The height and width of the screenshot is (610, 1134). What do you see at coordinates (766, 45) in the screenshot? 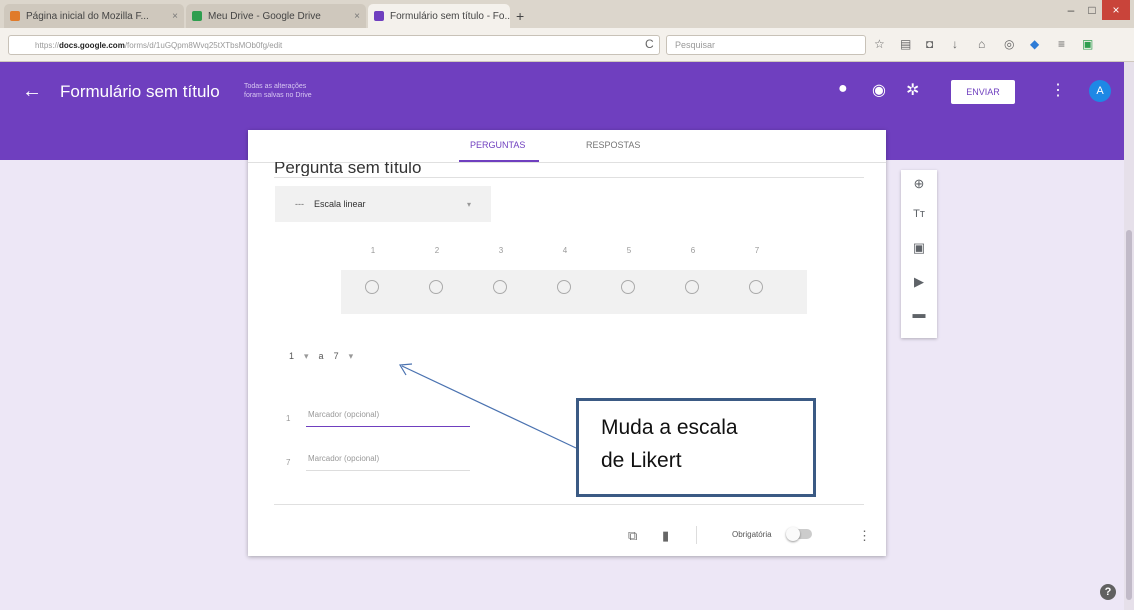
I see `browser-search-input: Pesquisar` at bounding box center [766, 45].